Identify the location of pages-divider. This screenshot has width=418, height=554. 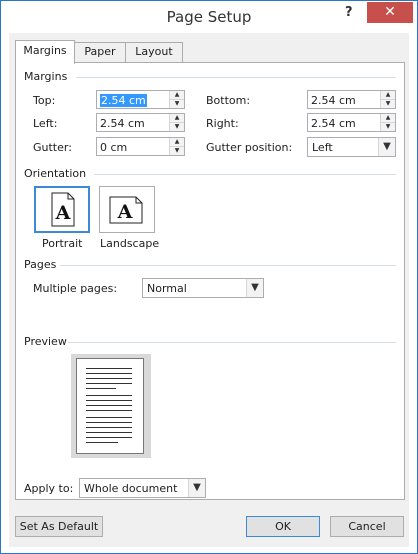
(228, 265).